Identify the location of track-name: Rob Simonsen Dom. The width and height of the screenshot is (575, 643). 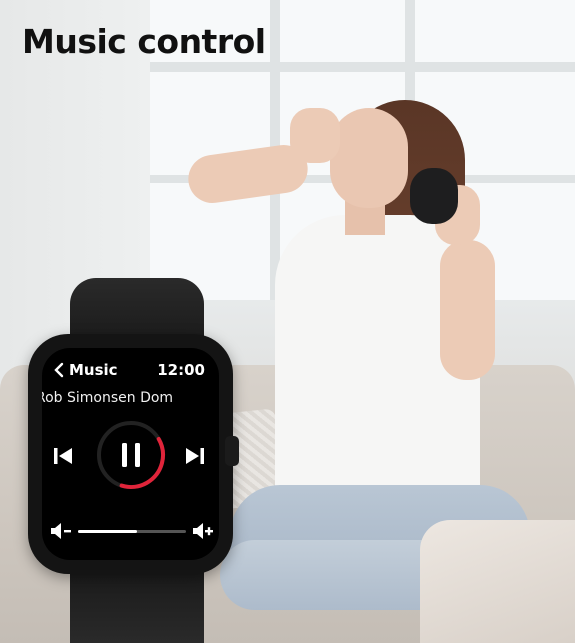
(108, 398).